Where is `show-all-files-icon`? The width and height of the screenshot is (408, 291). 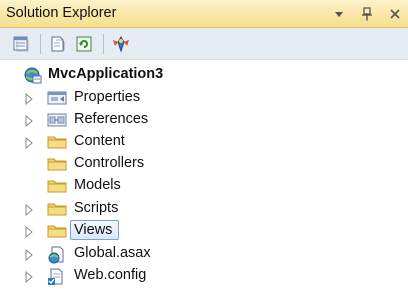
show-all-files-icon is located at coordinates (58, 44).